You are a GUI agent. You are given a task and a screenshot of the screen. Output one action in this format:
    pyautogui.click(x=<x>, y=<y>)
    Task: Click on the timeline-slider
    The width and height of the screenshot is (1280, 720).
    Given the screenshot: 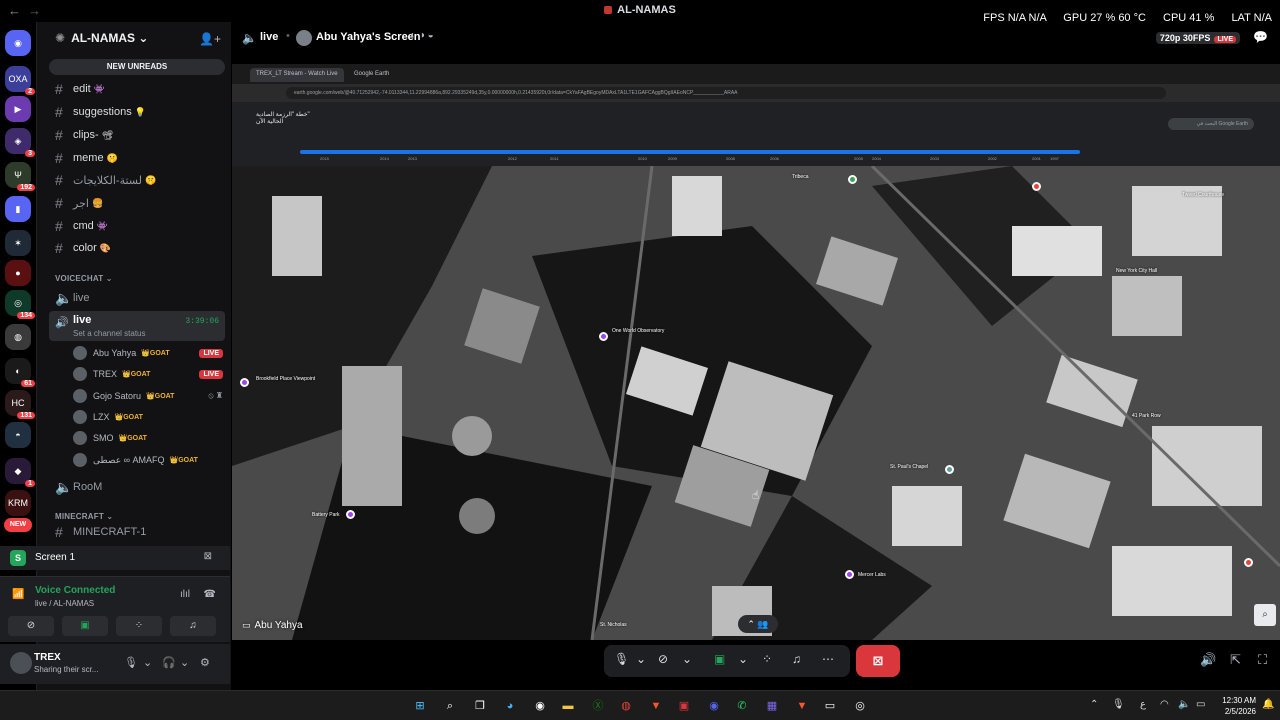 What is the action you would take?
    pyautogui.click(x=690, y=152)
    